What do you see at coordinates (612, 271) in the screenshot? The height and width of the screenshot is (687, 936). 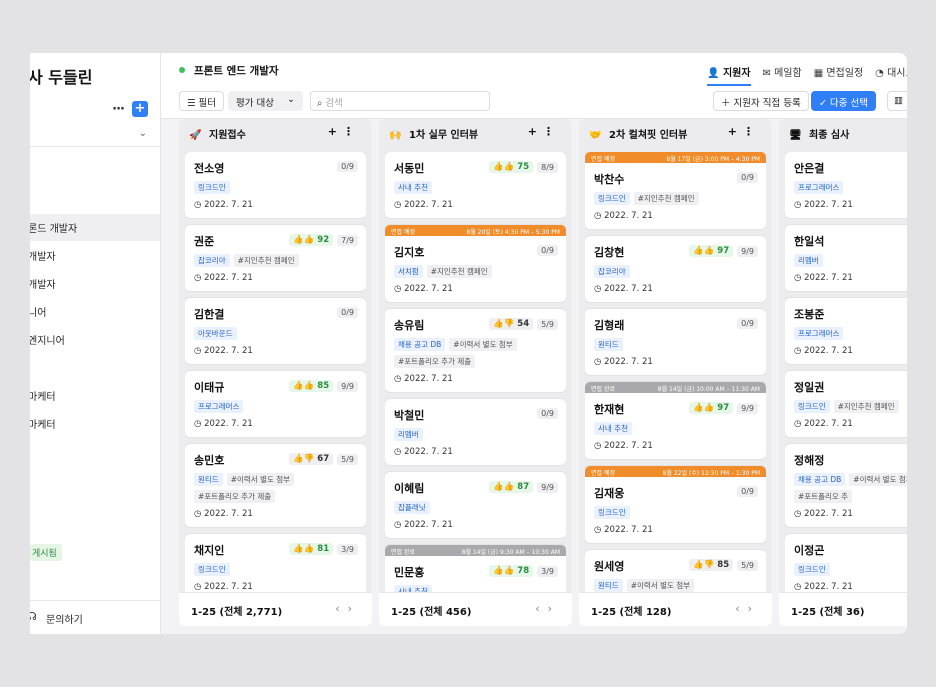 I see `source-tag: 잡코리아` at bounding box center [612, 271].